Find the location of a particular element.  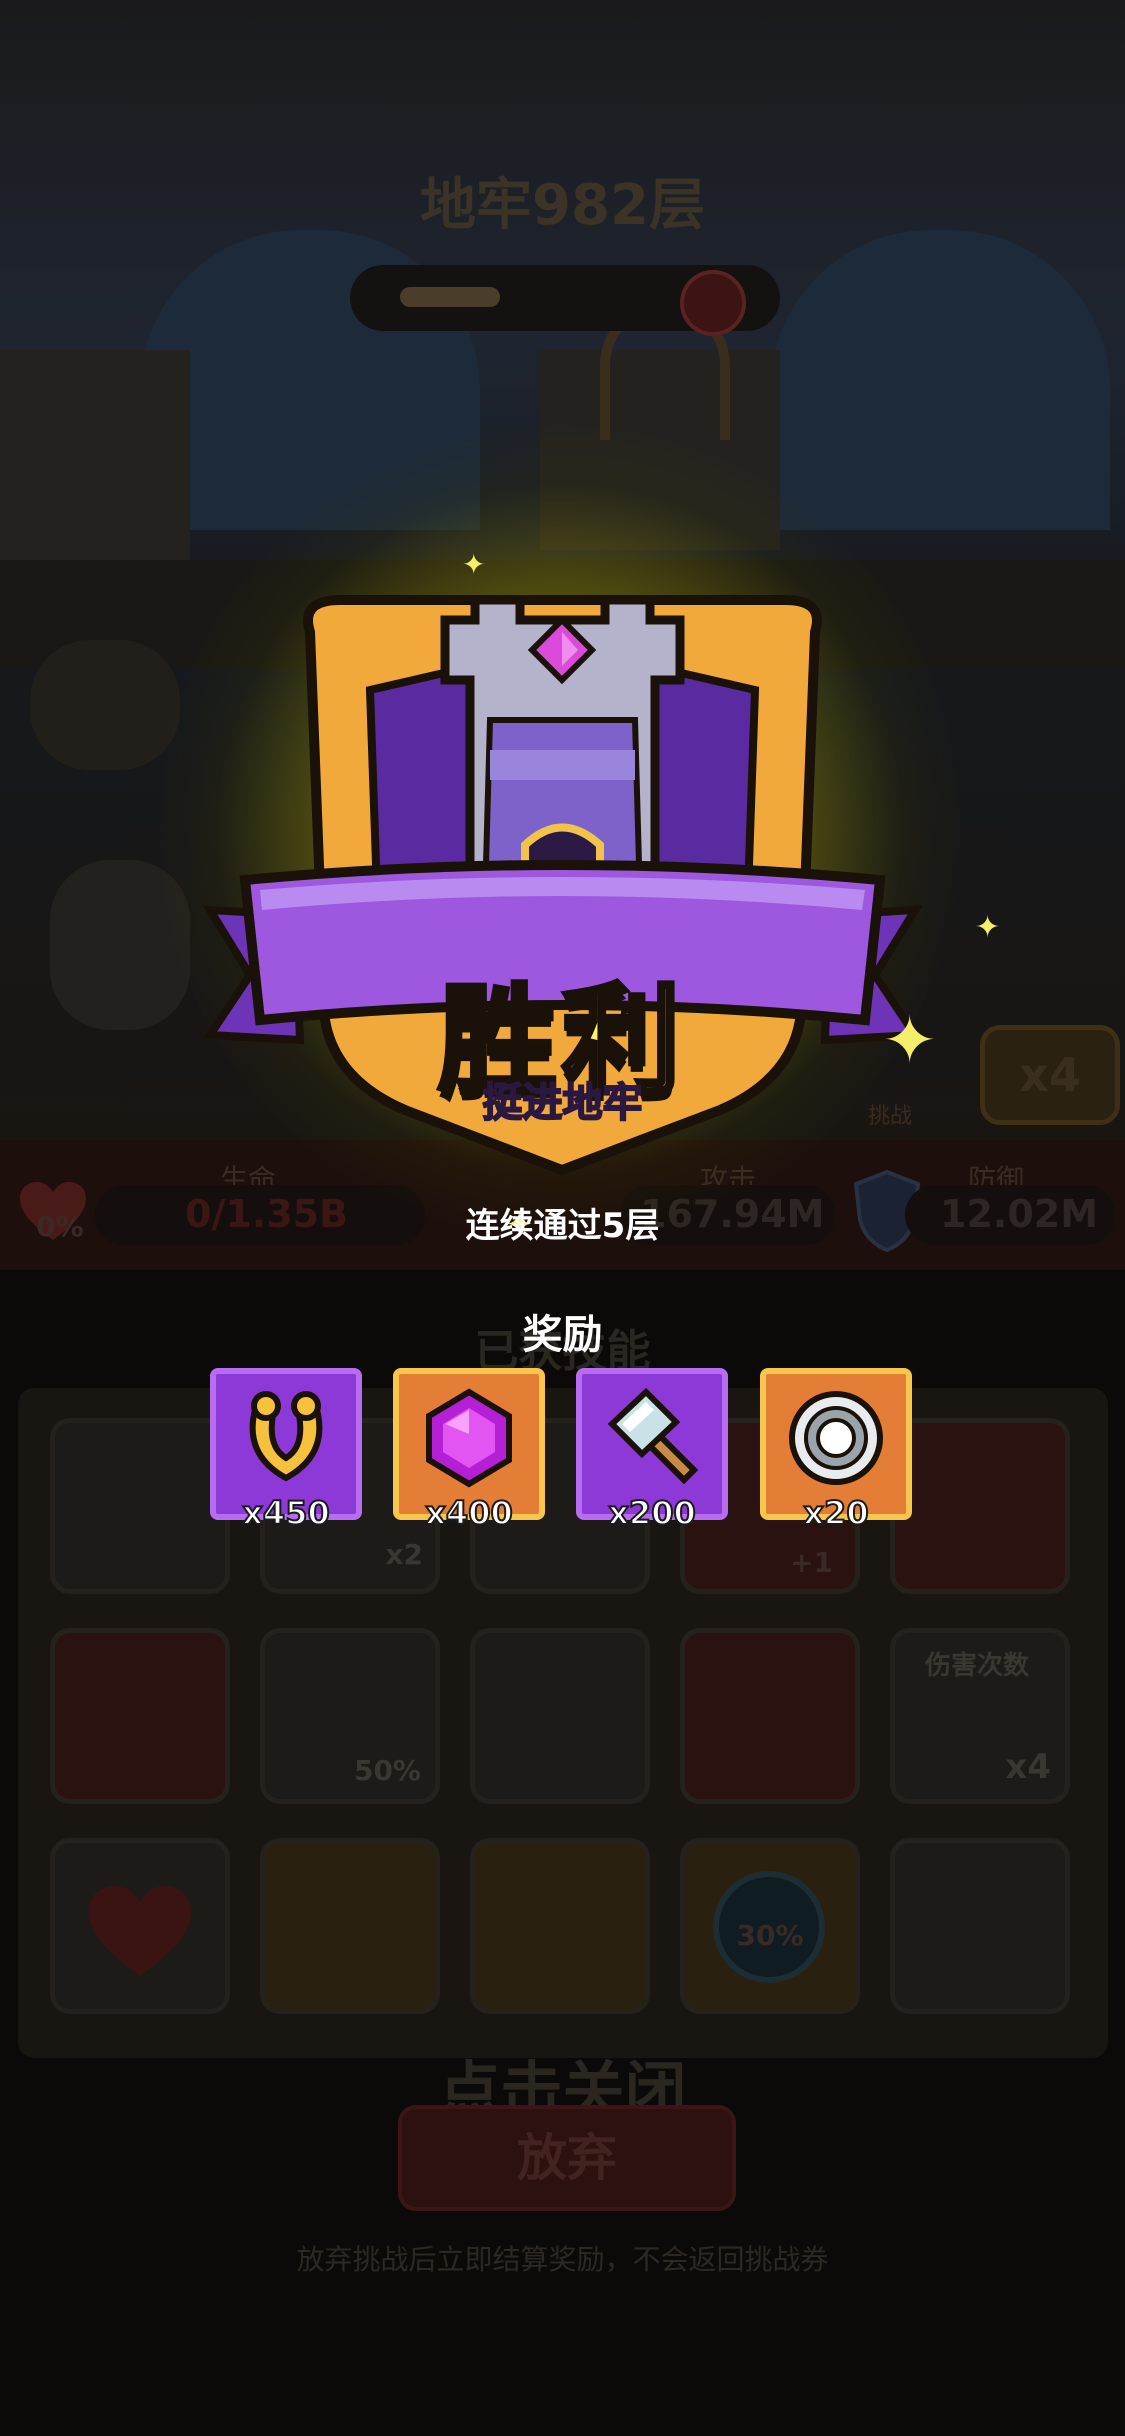

consecutive-floors-text: 连续通过5层 is located at coordinates (562, 1226).